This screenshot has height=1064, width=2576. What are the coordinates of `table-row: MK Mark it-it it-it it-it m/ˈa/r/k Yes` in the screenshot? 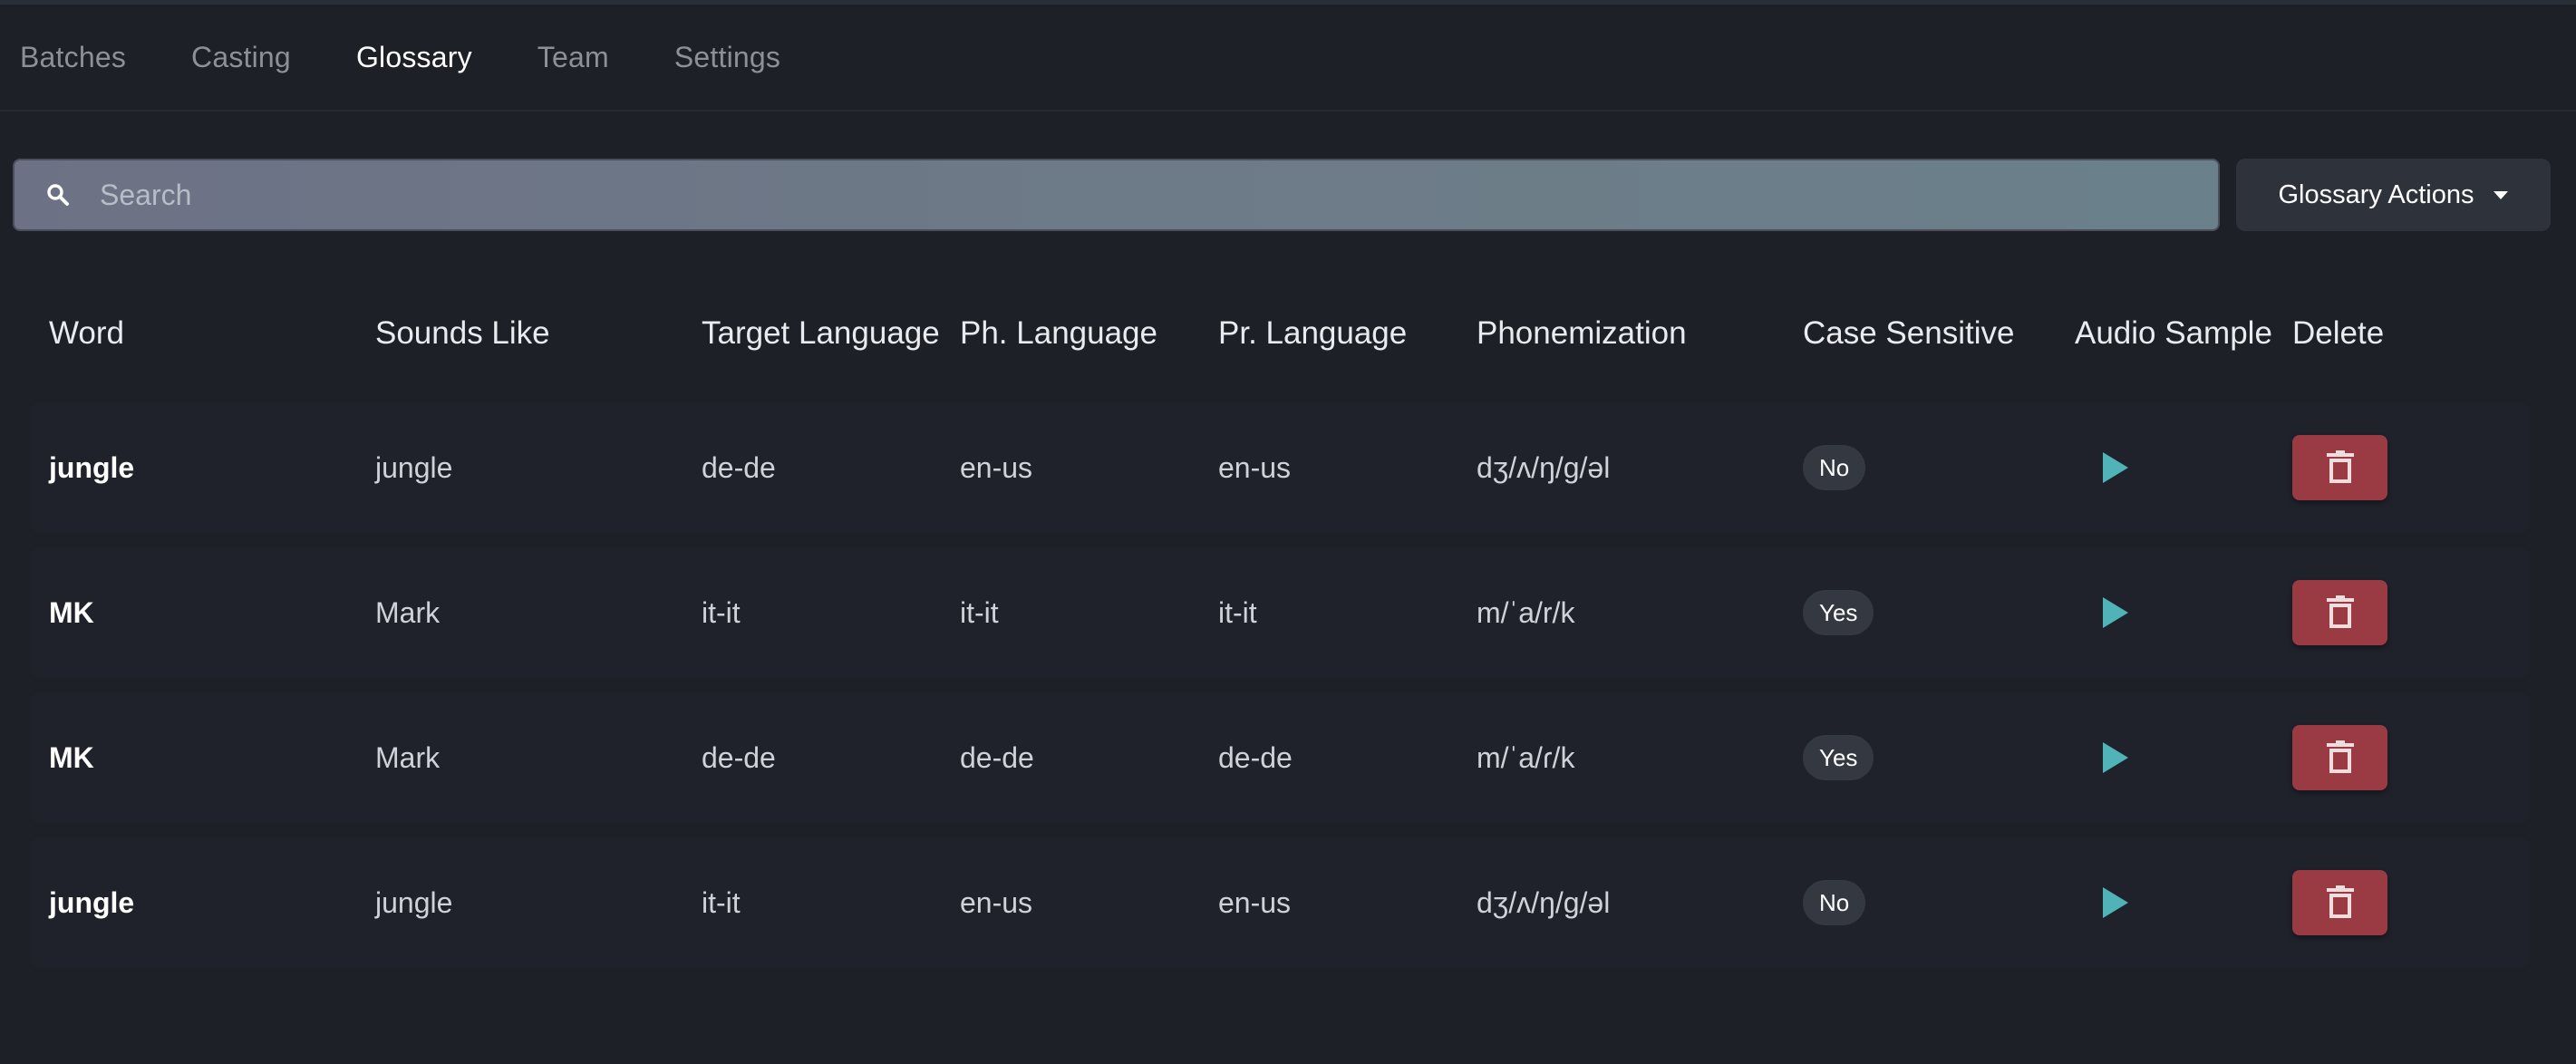 It's located at (1280, 612).